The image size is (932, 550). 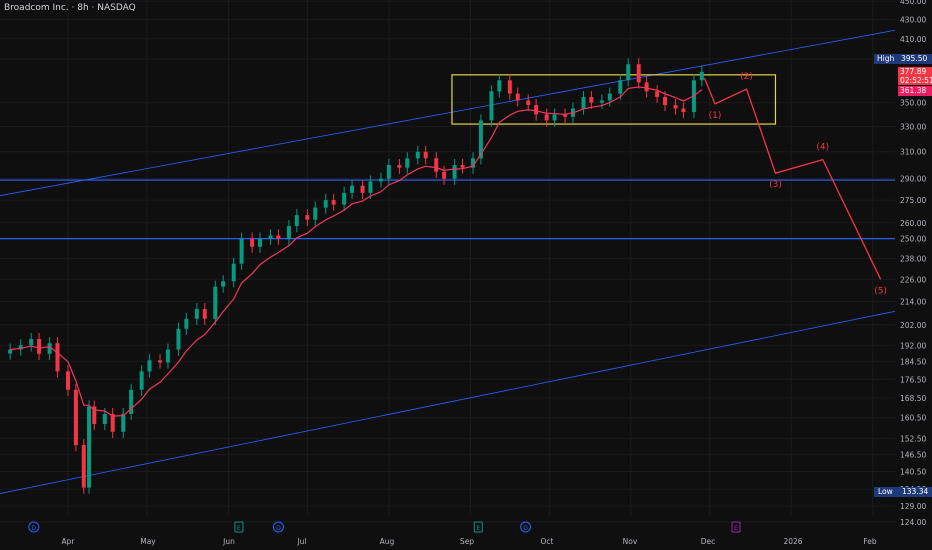 What do you see at coordinates (913, 3) in the screenshot?
I see `price-axis-tick: 450.00` at bounding box center [913, 3].